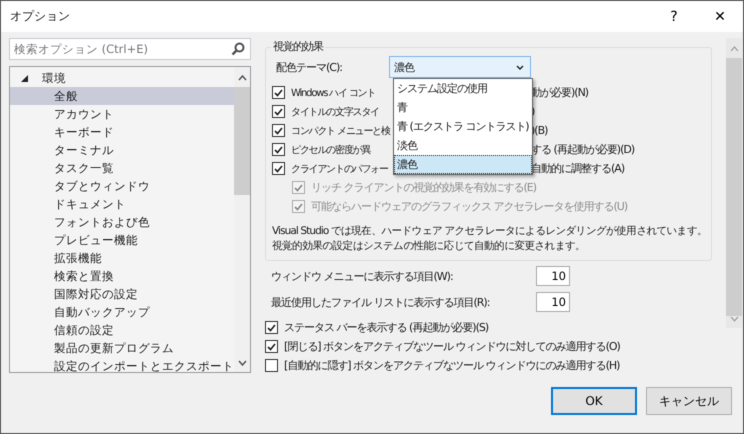  I want to click on search-icon, so click(238, 49).